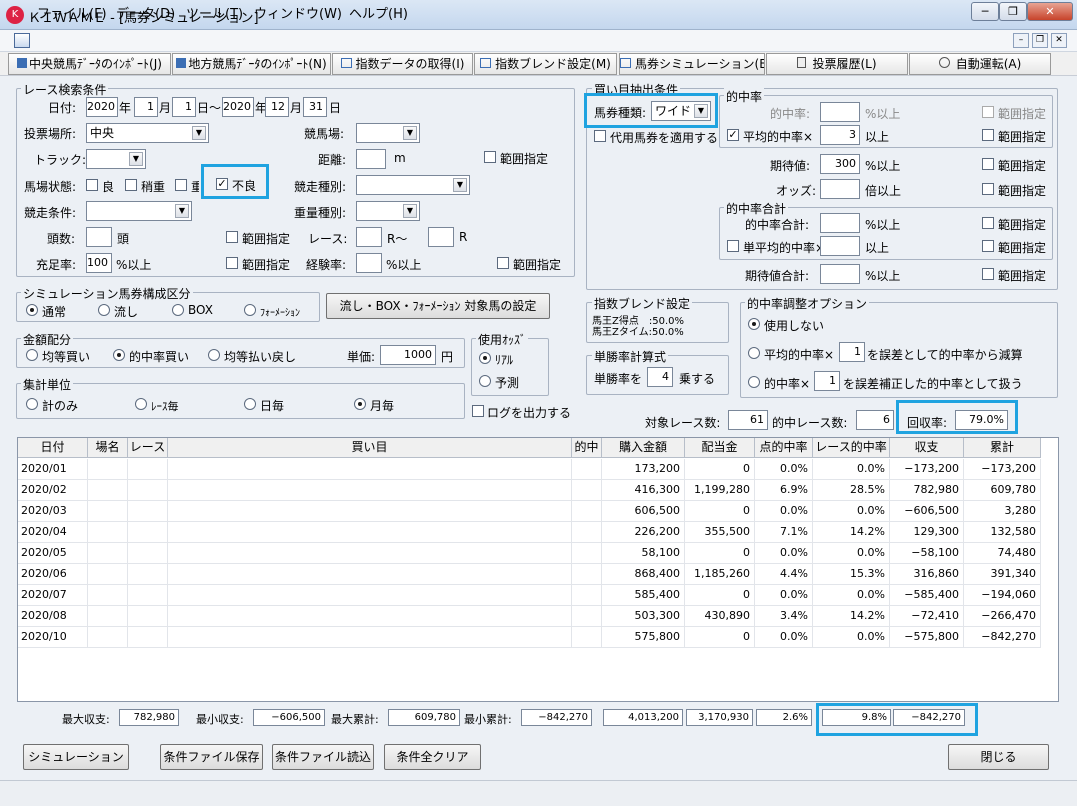 The image size is (1077, 806). Describe the element at coordinates (146, 107) in the screenshot. I see `from-month-input: 1` at that location.